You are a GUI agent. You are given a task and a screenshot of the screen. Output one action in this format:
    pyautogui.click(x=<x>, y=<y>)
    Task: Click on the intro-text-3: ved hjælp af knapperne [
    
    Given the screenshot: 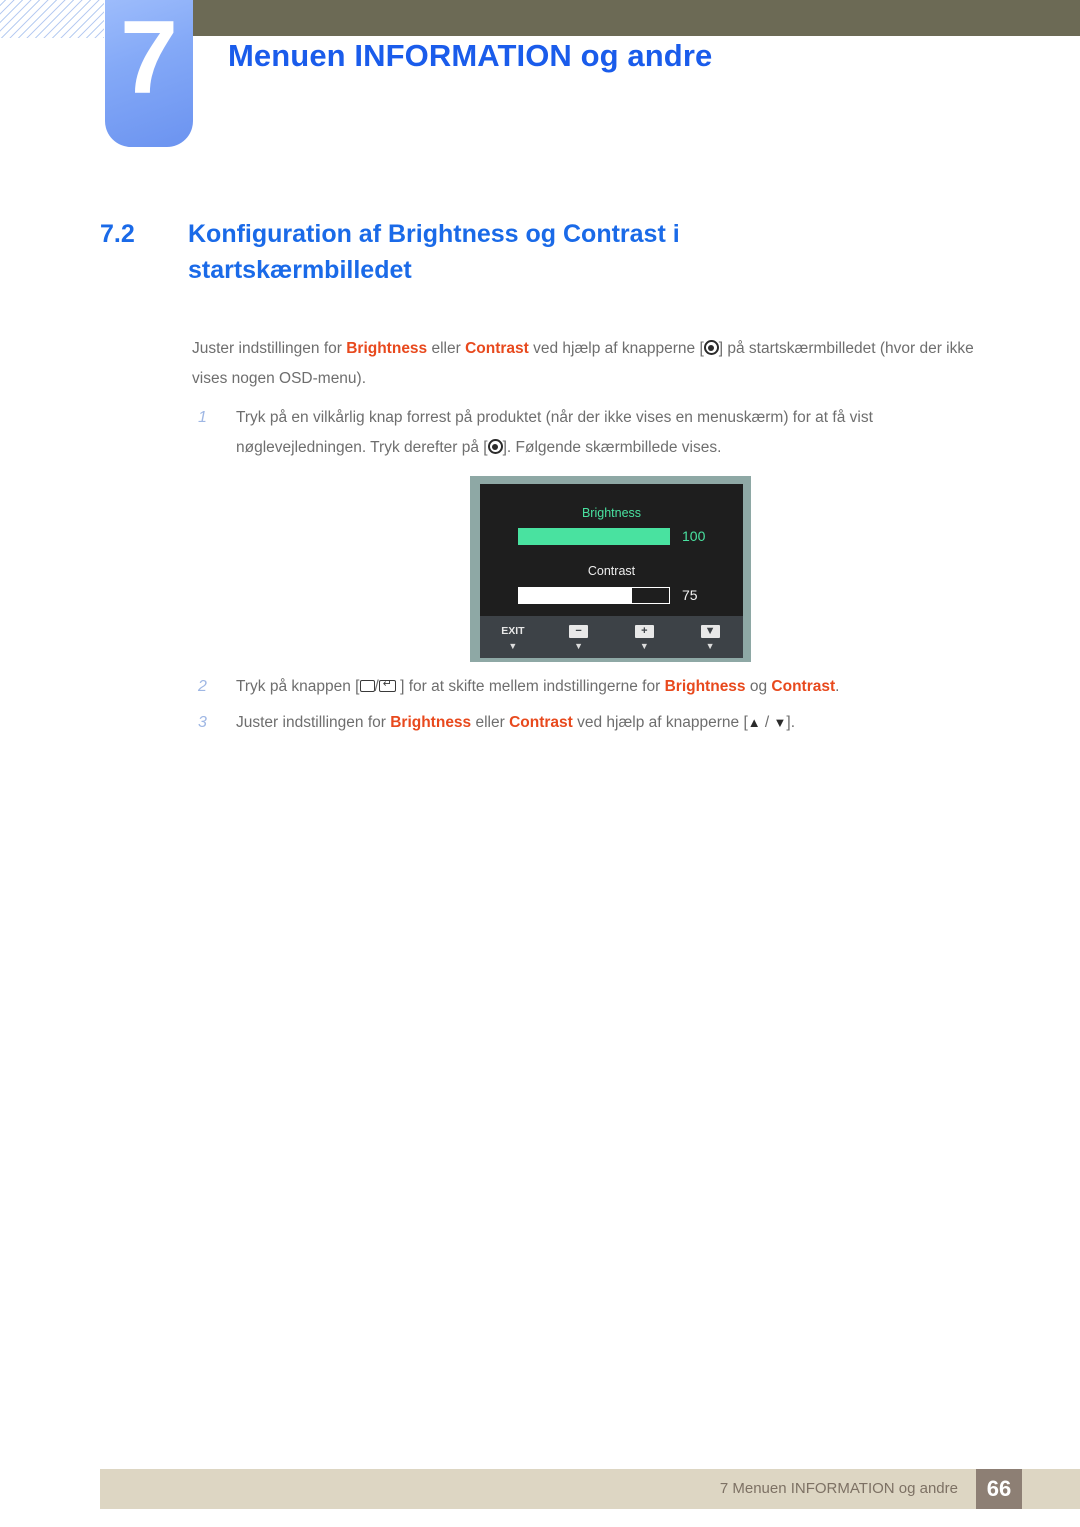 What is the action you would take?
    pyautogui.click(x=616, y=348)
    